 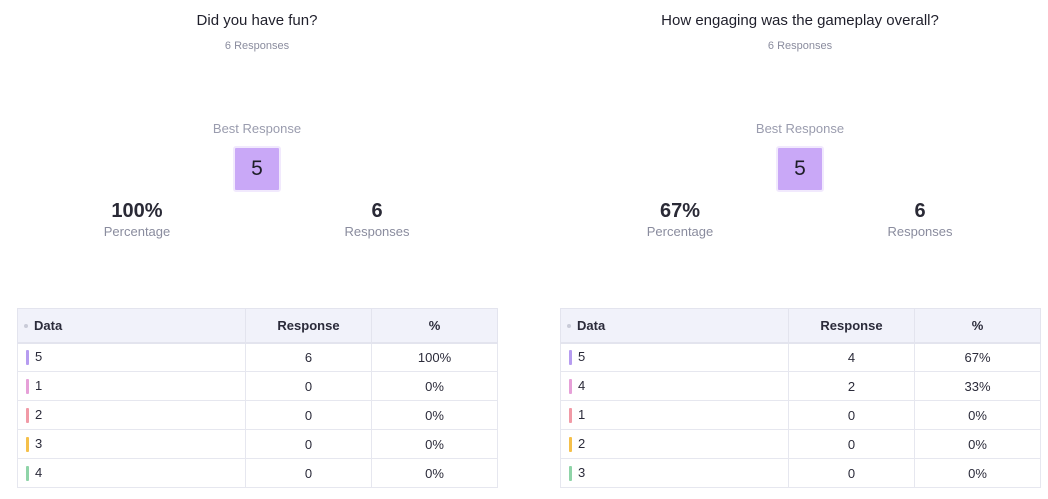 I want to click on percentage-value: 67%, so click(x=680, y=211).